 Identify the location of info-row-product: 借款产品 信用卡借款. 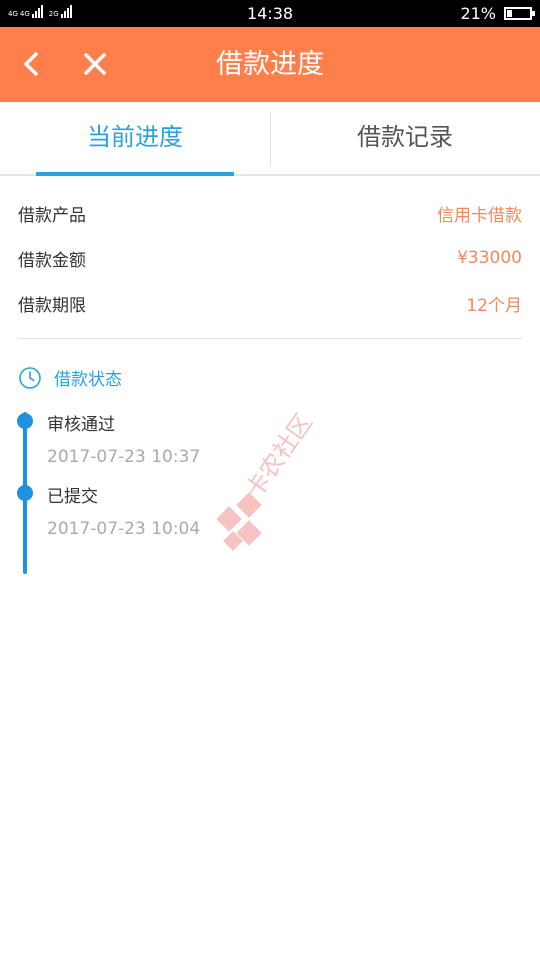
(270, 213).